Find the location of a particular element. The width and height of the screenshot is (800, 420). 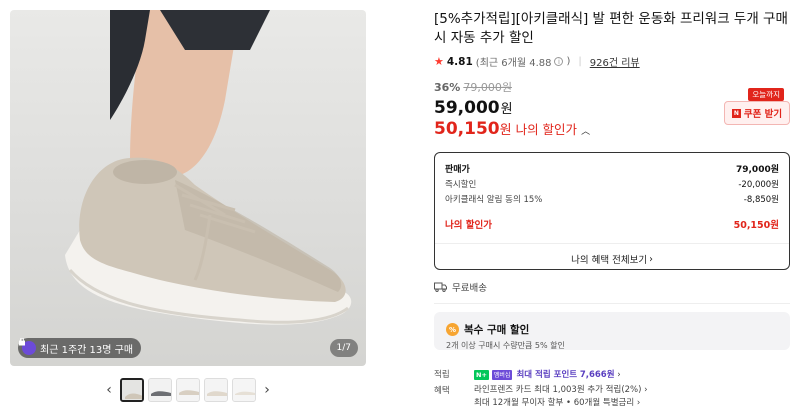

info-icon: i is located at coordinates (559, 61).